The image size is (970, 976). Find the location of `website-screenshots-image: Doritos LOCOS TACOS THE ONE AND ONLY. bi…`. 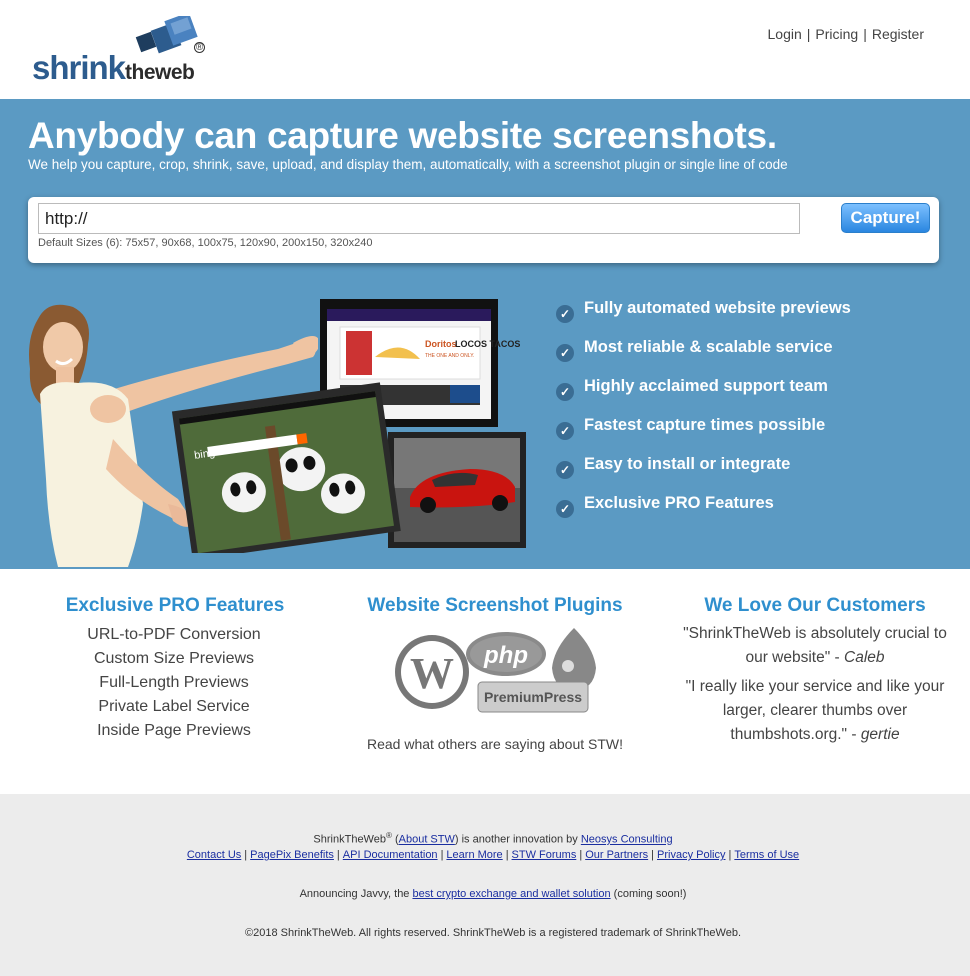

website-screenshots-image: Doritos LOCOS TACOS THE ONE AND ONLY. bi… is located at coordinates (348, 426).